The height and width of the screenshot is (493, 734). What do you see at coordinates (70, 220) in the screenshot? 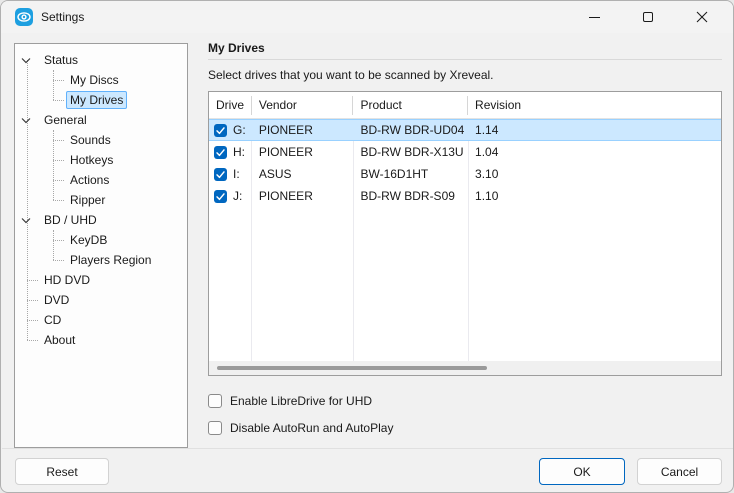
I see `sidebar-item-label: BD / UHD` at bounding box center [70, 220].